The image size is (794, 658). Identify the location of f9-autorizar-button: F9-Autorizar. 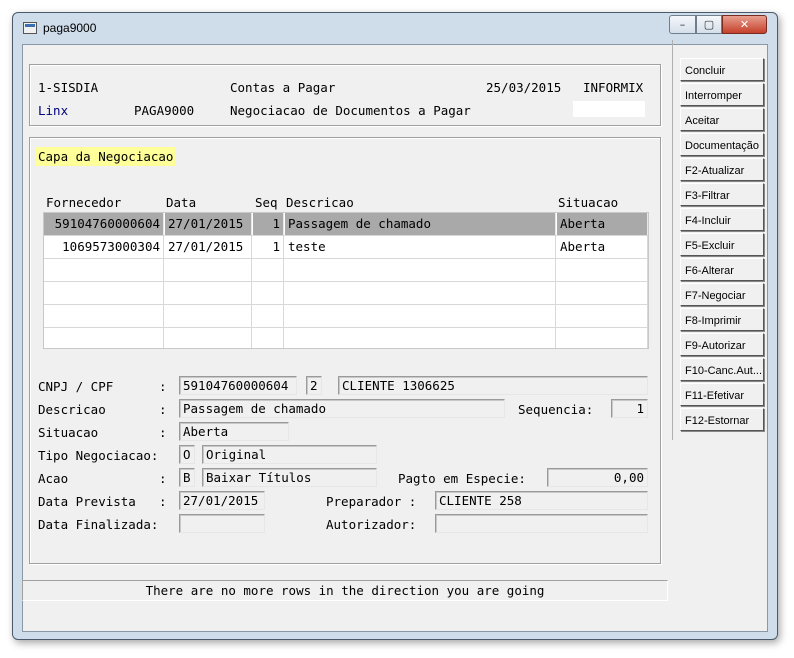
(722, 344).